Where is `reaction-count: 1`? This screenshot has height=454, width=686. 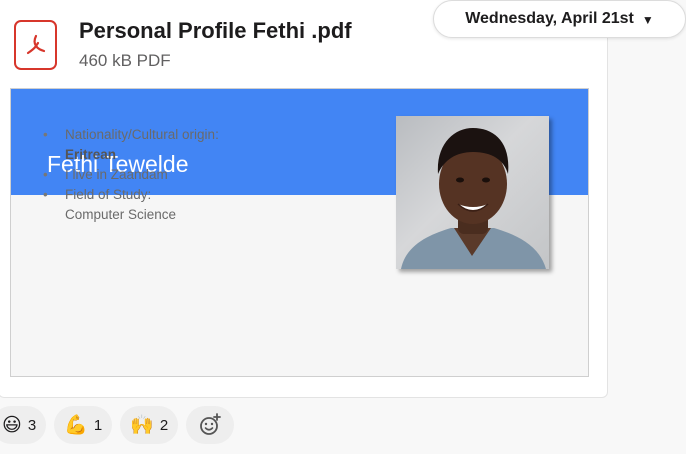 reaction-count: 1 is located at coordinates (98, 425).